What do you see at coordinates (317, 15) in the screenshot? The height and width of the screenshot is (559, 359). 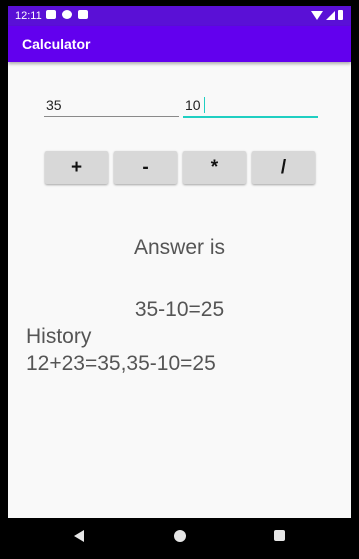 I see `wifi-icon` at bounding box center [317, 15].